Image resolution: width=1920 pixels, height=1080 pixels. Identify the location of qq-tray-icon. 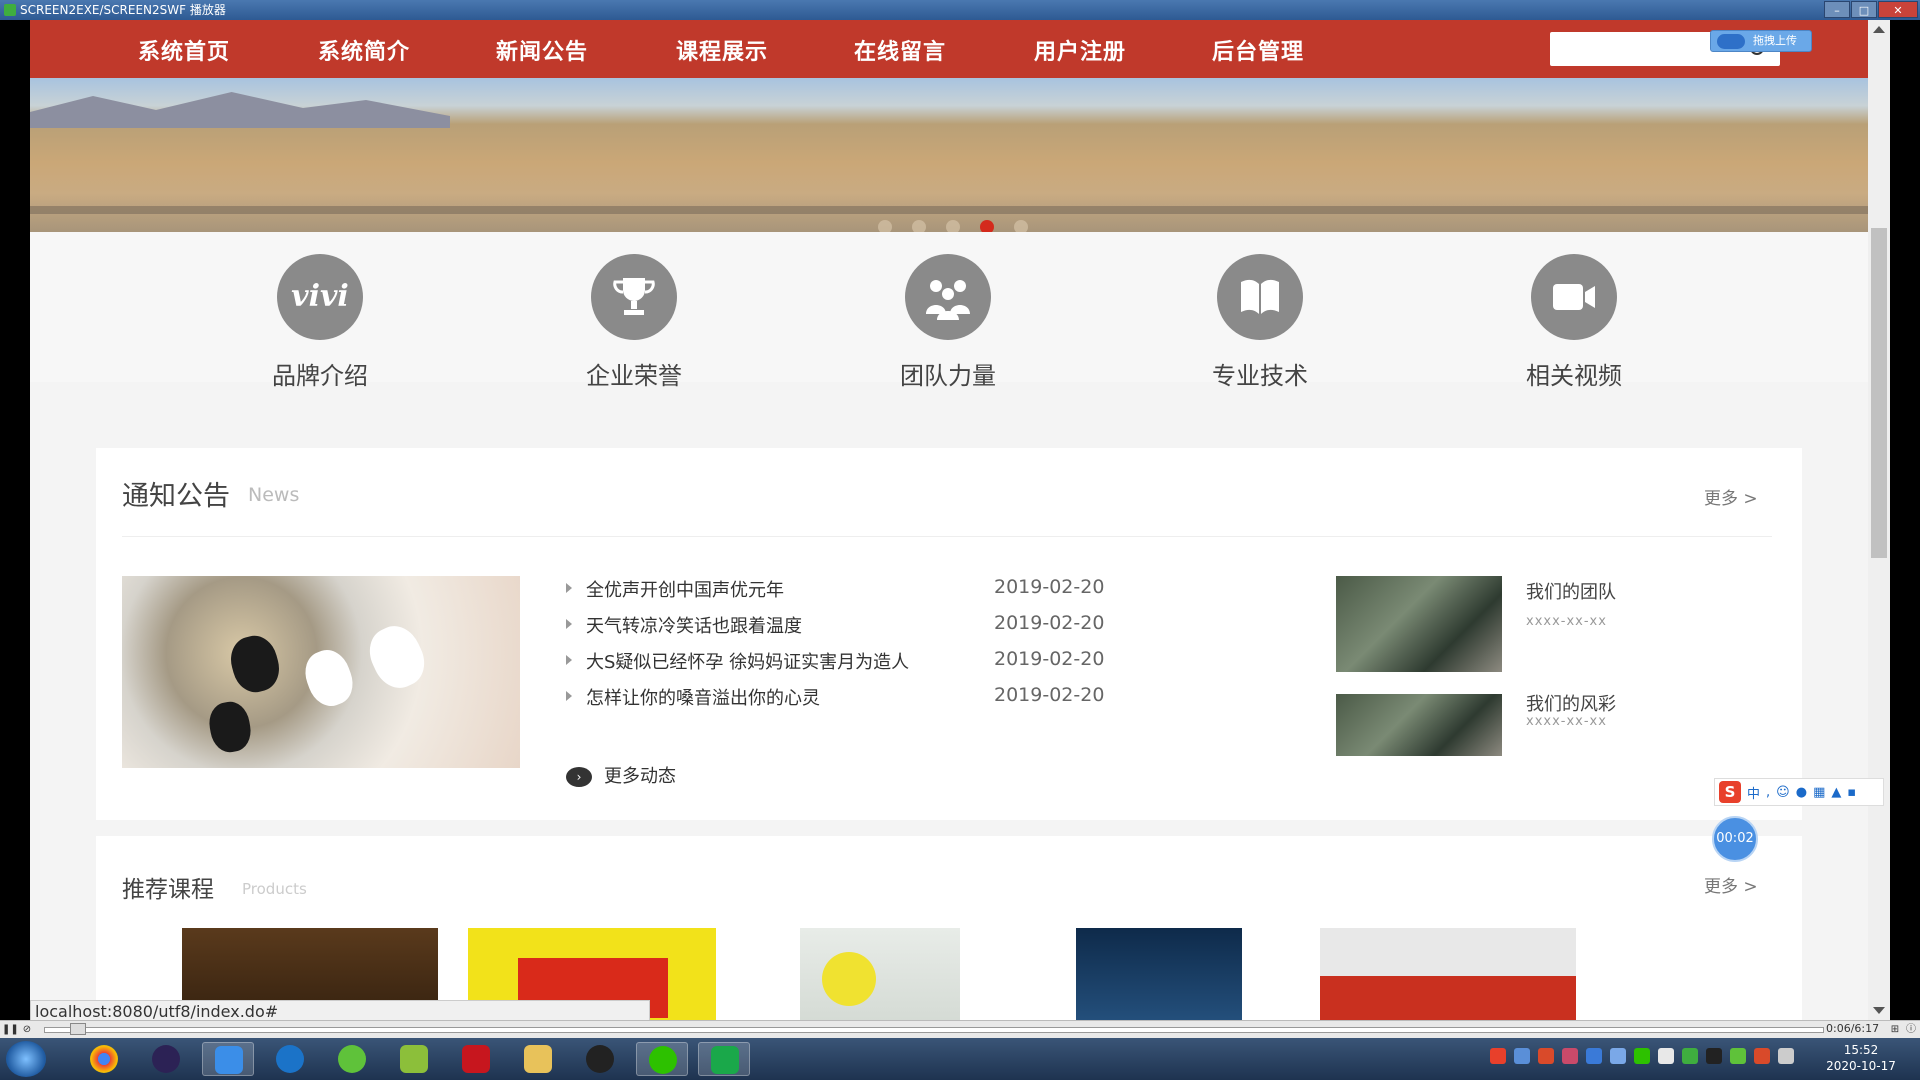
(1714, 1056).